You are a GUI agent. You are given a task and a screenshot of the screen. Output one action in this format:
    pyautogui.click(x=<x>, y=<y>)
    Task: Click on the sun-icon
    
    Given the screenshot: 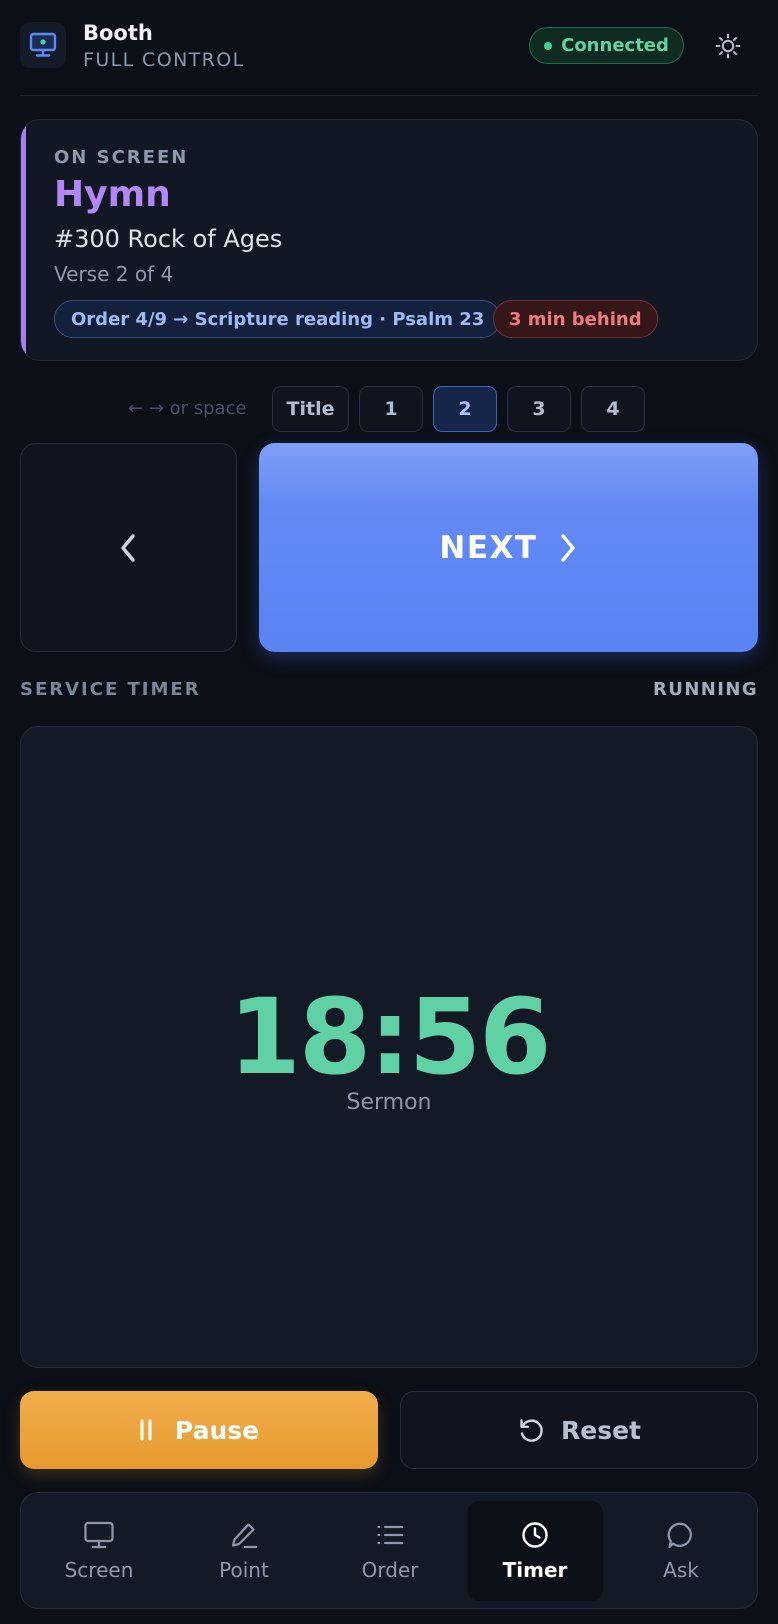 What is the action you would take?
    pyautogui.click(x=728, y=46)
    